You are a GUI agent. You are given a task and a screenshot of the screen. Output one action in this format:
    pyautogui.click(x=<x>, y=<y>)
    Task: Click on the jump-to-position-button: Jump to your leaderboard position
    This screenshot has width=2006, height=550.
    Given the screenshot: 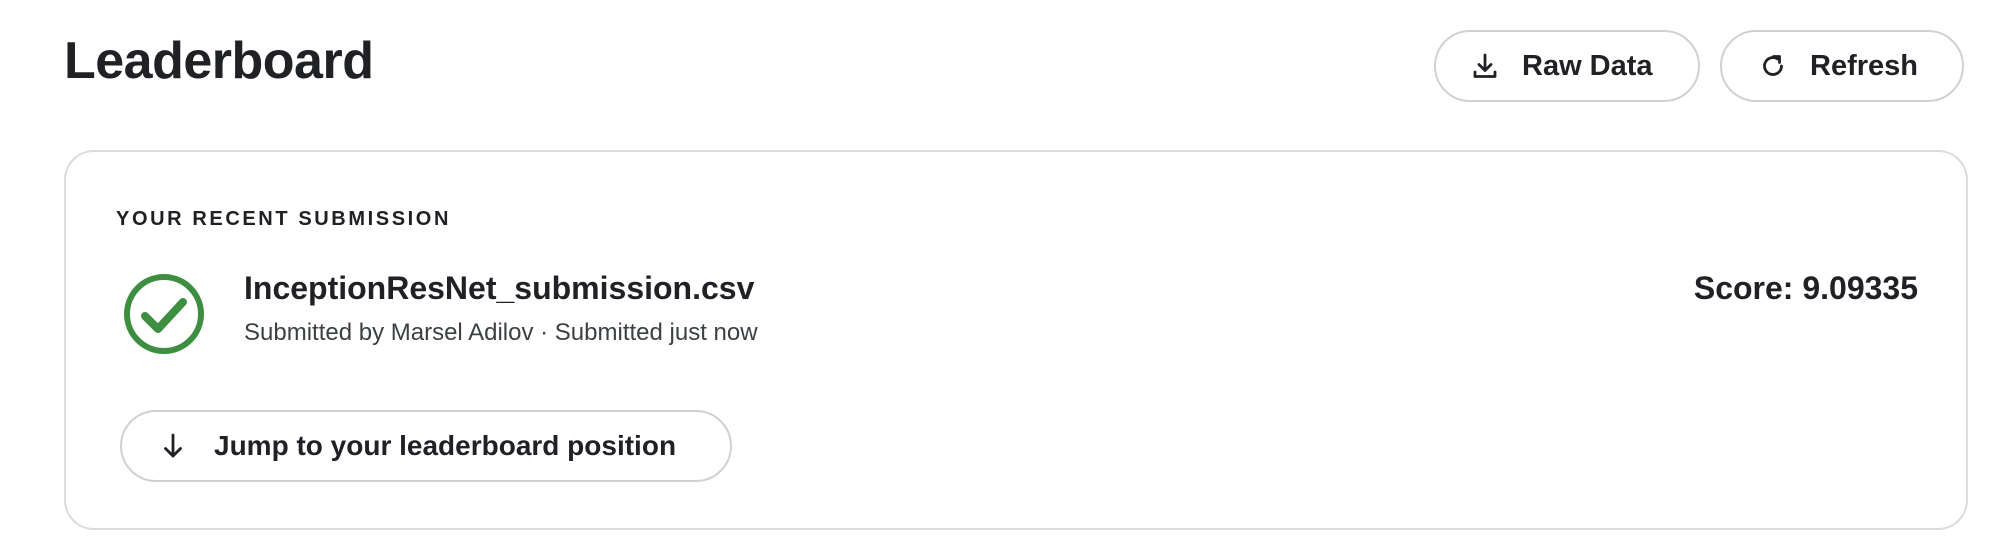 What is the action you would take?
    pyautogui.click(x=426, y=446)
    